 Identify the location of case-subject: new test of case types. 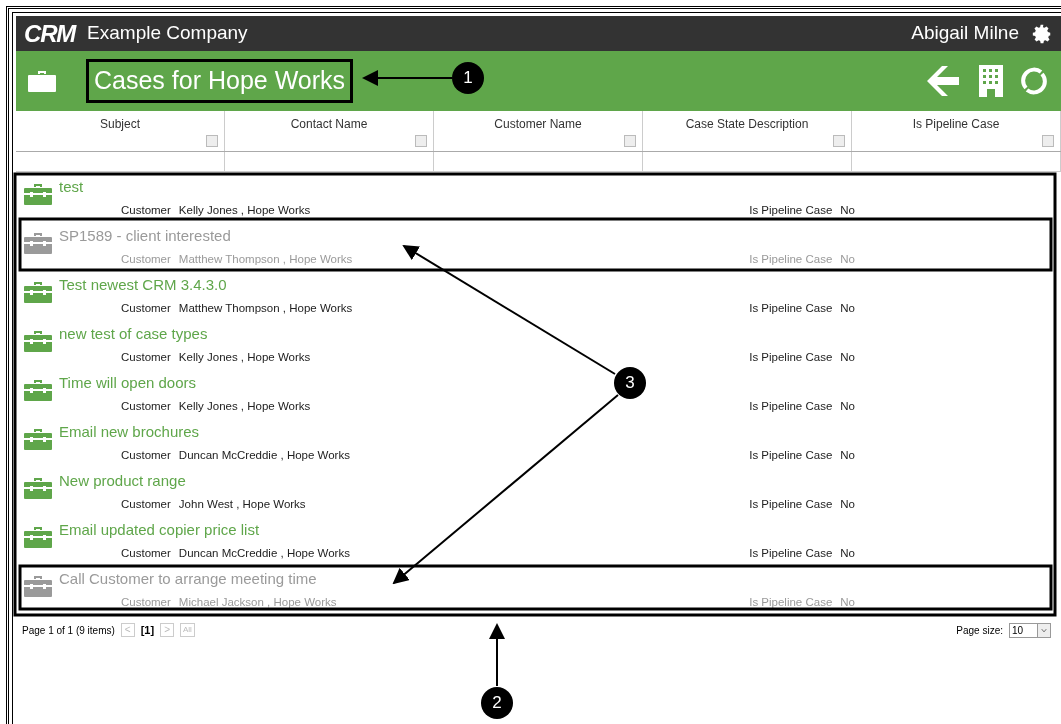
(133, 334).